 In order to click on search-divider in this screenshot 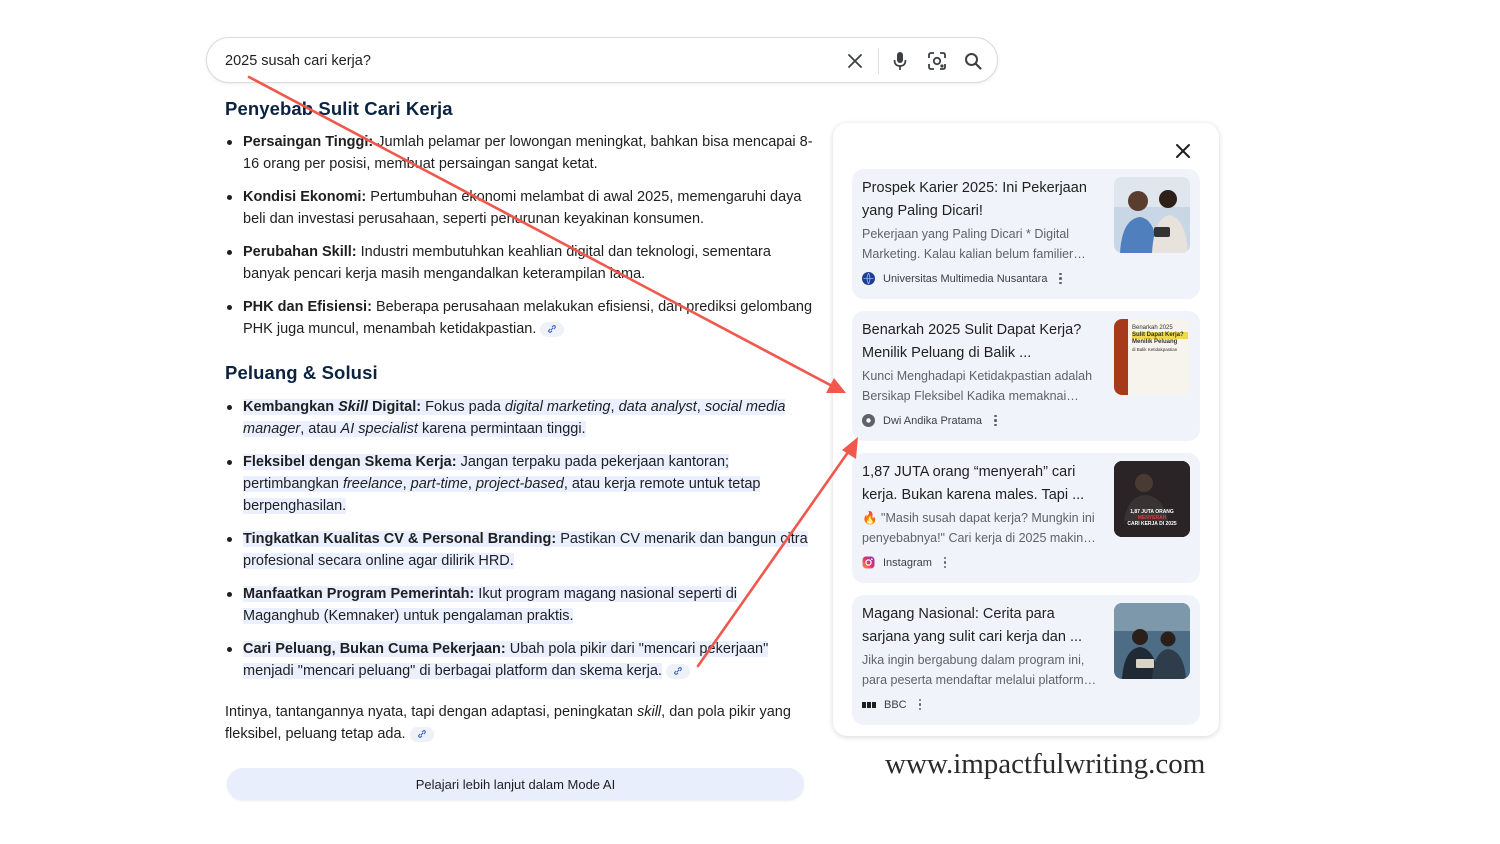, I will do `click(878, 61)`.